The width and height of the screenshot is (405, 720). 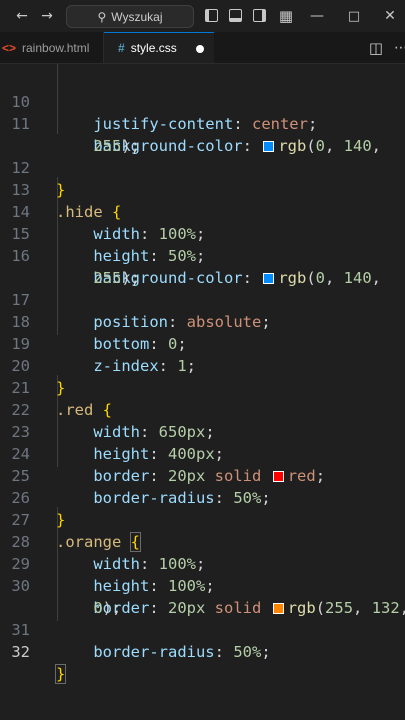 I want to click on html-file-icon: <>, so click(x=9, y=47).